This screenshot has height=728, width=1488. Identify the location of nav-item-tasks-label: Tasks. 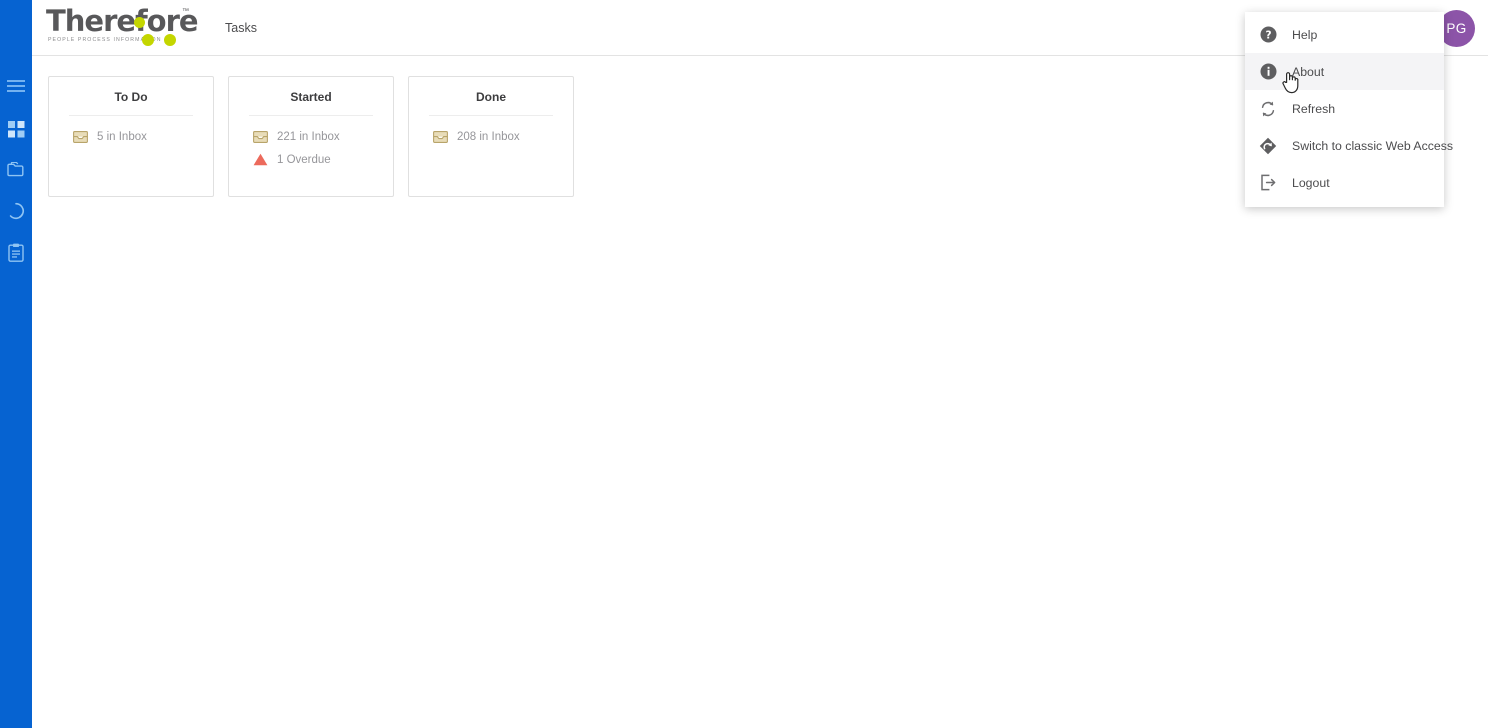
(241, 28).